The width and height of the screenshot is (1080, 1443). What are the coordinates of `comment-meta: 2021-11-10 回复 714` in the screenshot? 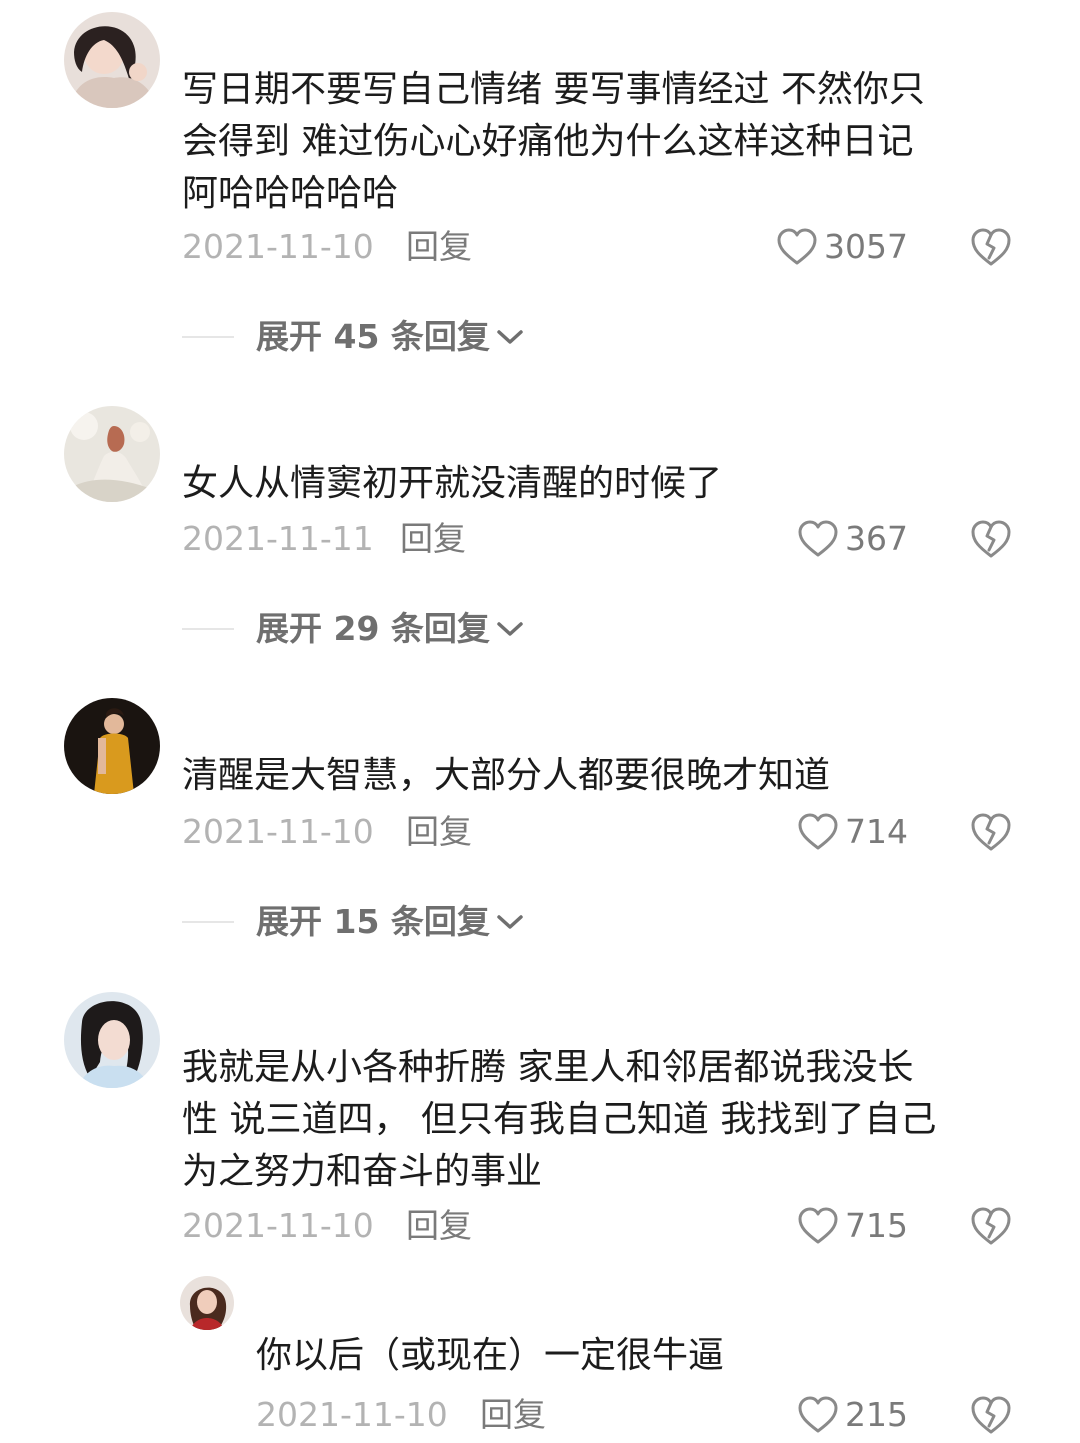 It's located at (602, 832).